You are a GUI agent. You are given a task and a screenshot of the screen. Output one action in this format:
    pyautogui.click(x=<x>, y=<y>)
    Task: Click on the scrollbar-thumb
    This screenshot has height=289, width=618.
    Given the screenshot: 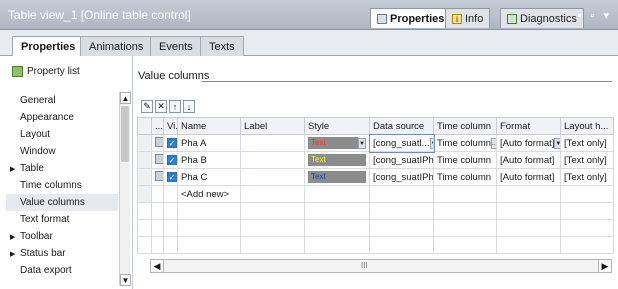 What is the action you would take?
    pyautogui.click(x=125, y=134)
    